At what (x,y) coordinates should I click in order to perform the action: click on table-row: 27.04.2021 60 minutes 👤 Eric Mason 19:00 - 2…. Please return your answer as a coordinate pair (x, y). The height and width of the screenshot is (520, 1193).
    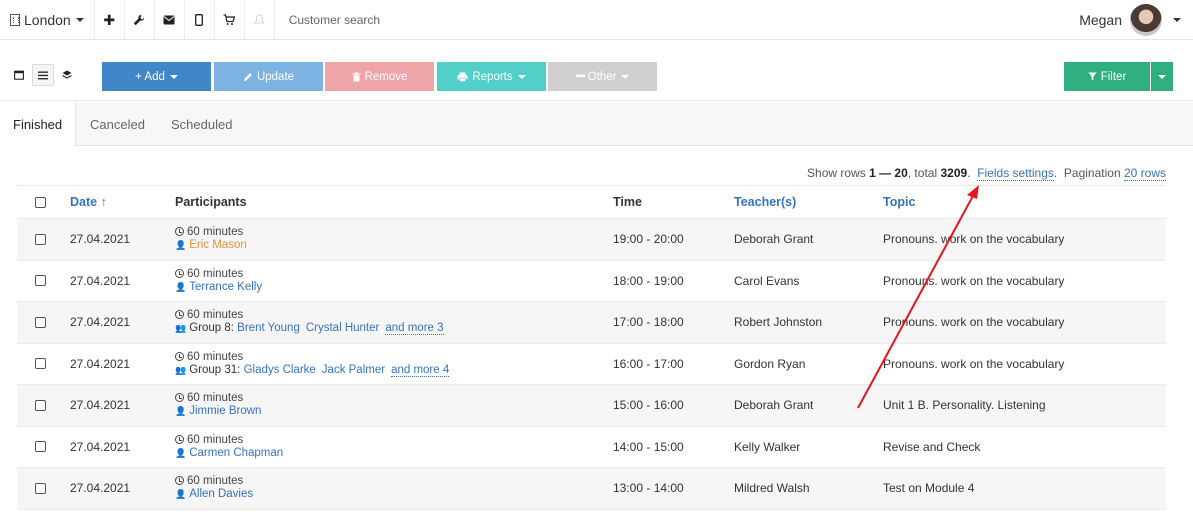
    Looking at the image, I should click on (591, 240).